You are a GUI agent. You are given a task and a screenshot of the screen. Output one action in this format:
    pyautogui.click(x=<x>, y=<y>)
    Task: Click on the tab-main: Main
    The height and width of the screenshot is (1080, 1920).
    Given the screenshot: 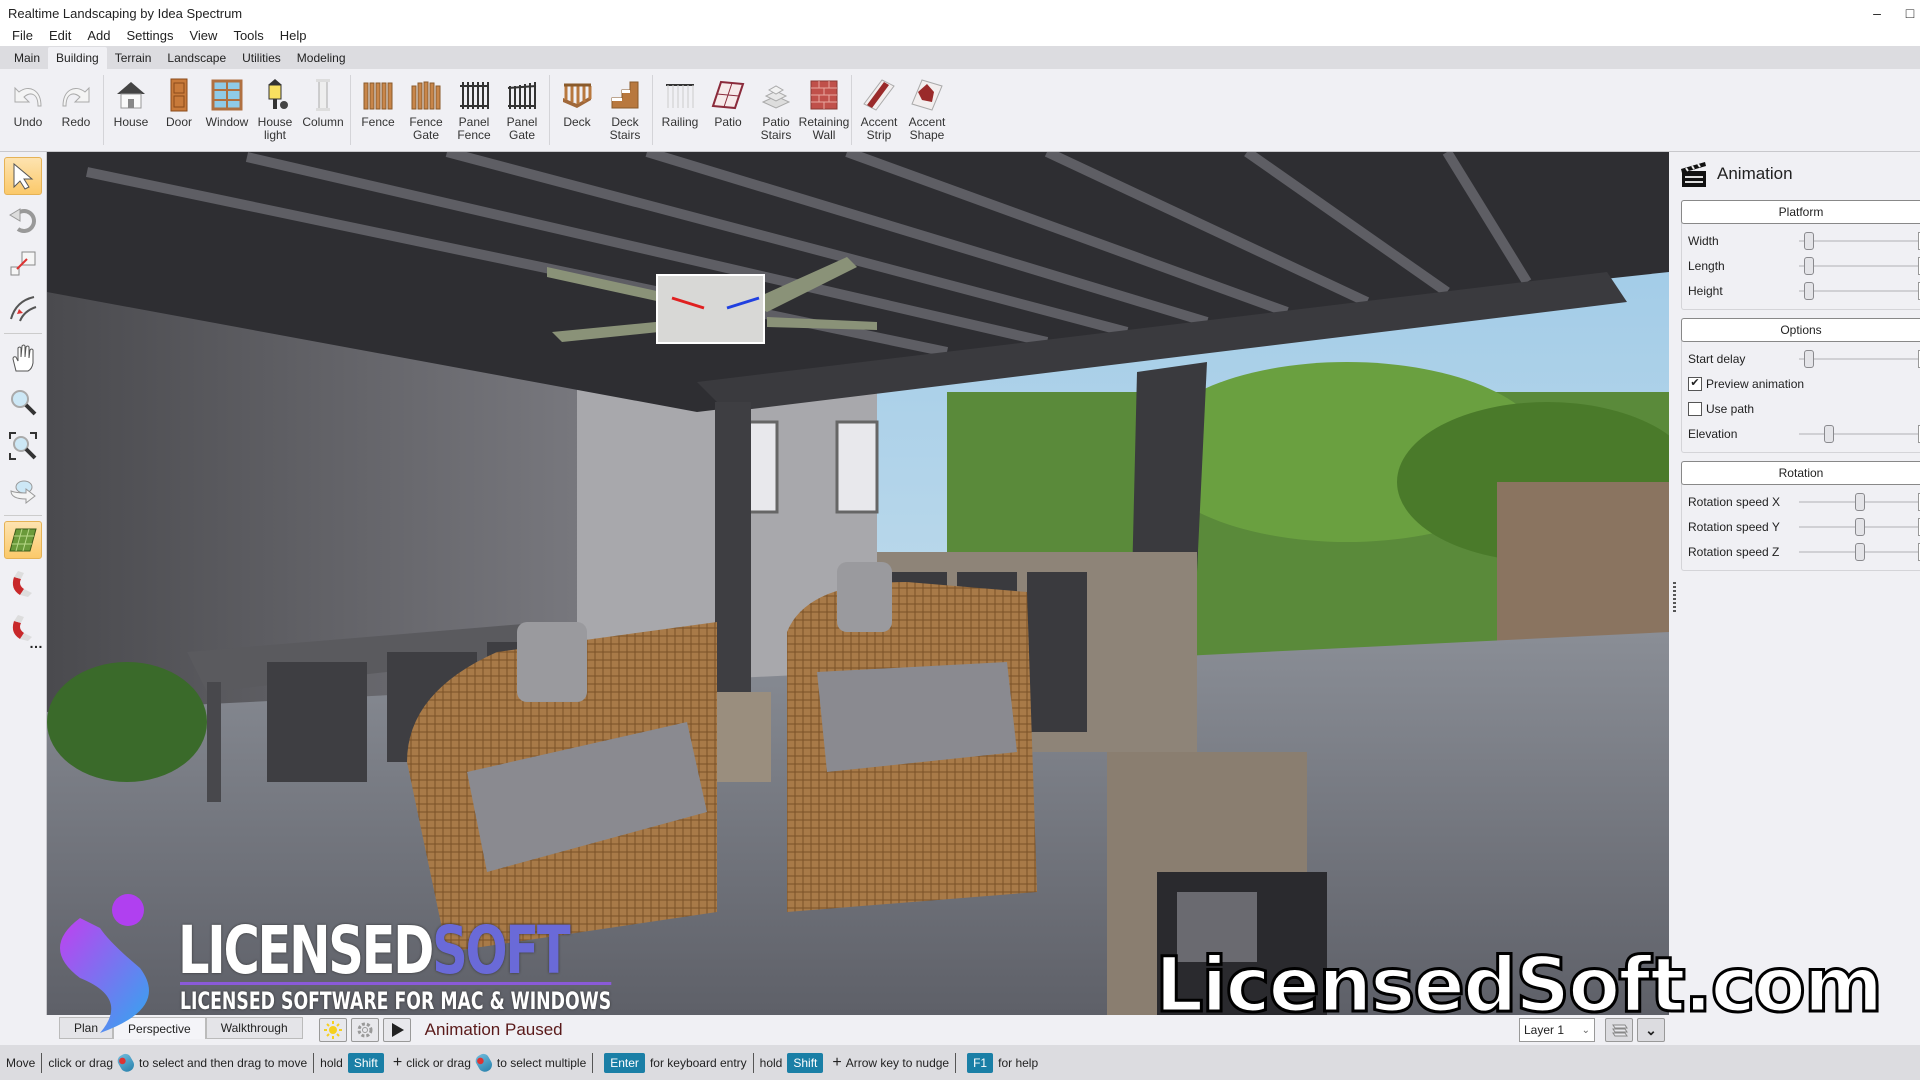 What is the action you would take?
    pyautogui.click(x=27, y=58)
    